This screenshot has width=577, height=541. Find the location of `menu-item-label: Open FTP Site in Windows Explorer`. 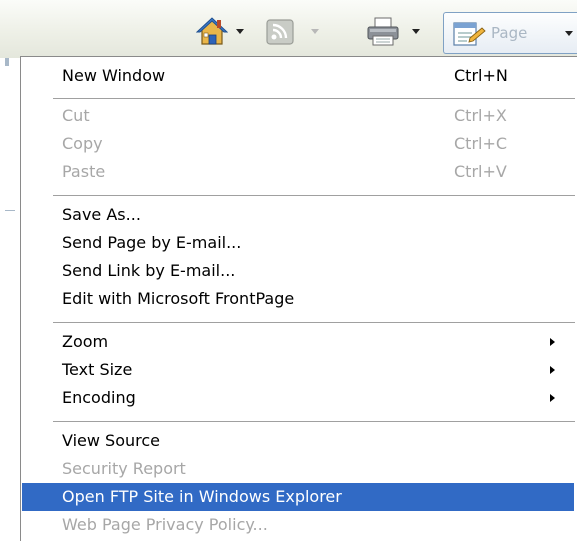

menu-item-label: Open FTP Site in Windows Explorer is located at coordinates (202, 496).